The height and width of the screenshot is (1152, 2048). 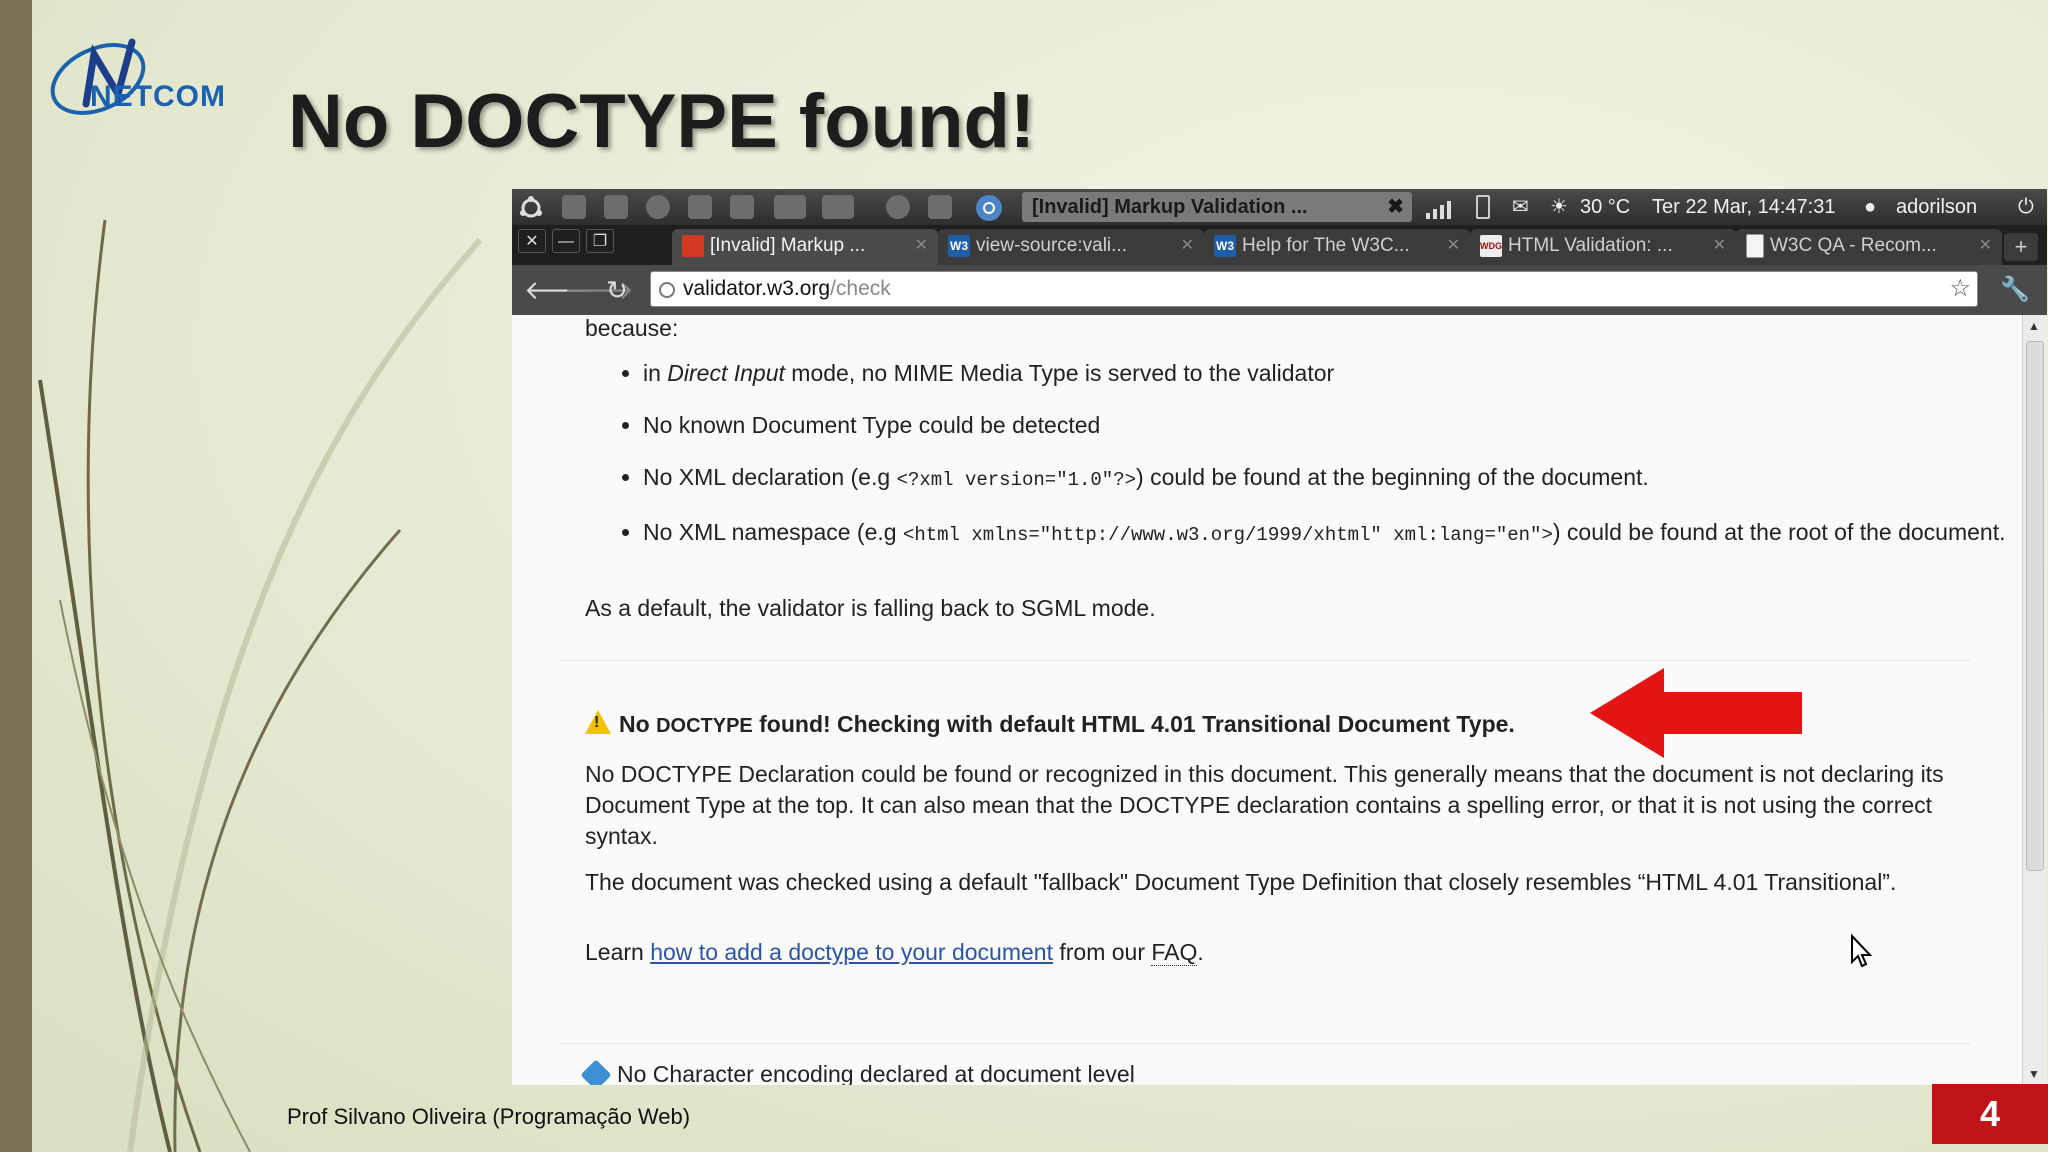 I want to click on tab-invalid-markup: [Invalid] Markup ... ✕, so click(x=805, y=247).